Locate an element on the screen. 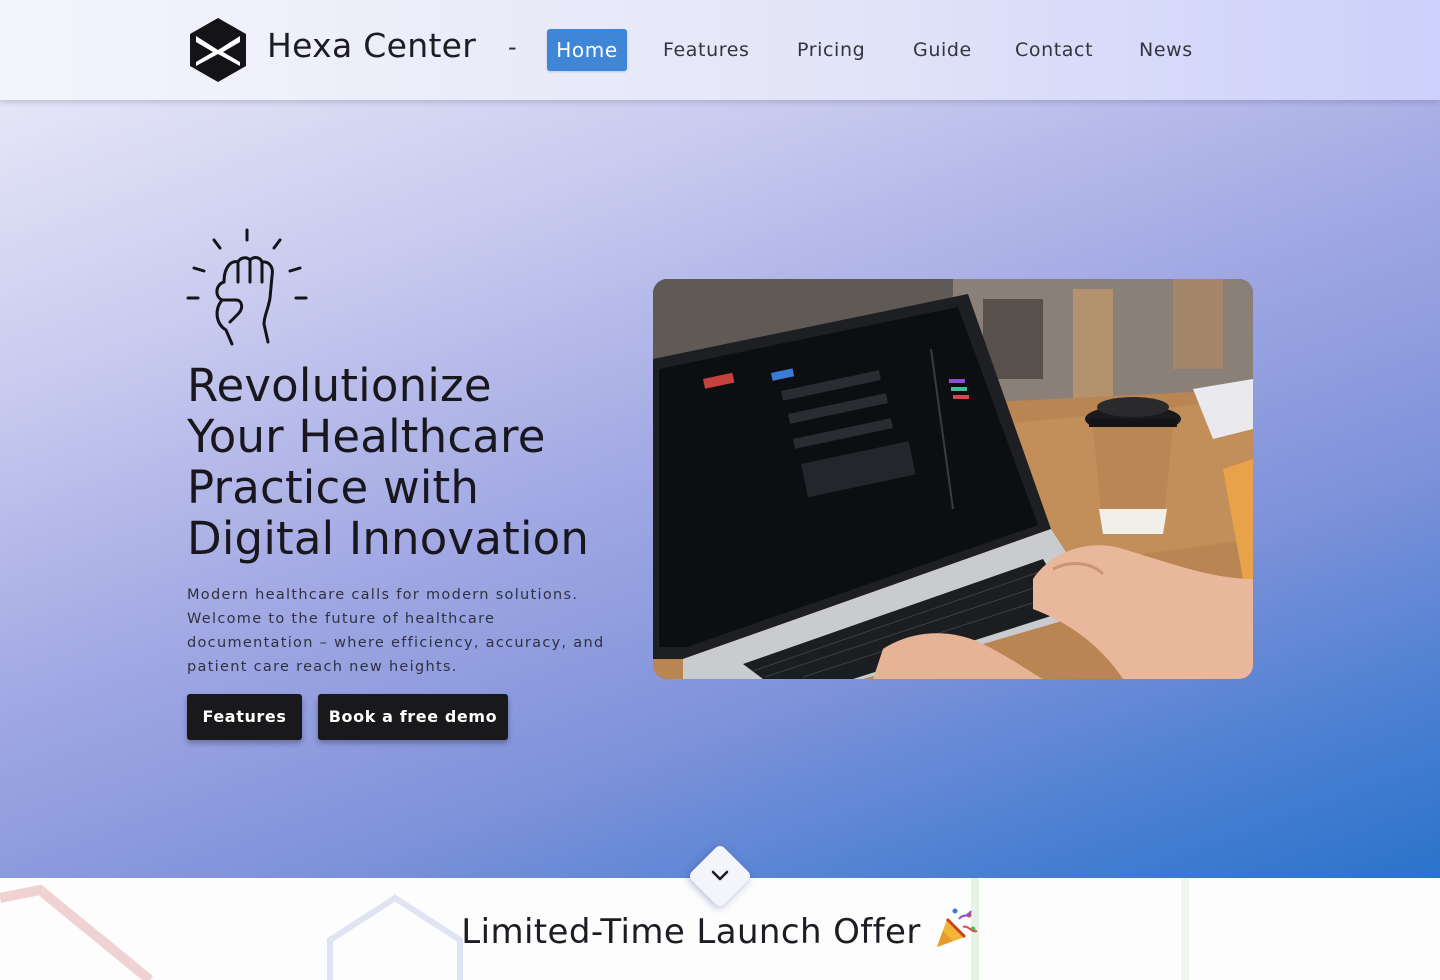 The image size is (1440, 980). nav-features: Features is located at coordinates (706, 50).